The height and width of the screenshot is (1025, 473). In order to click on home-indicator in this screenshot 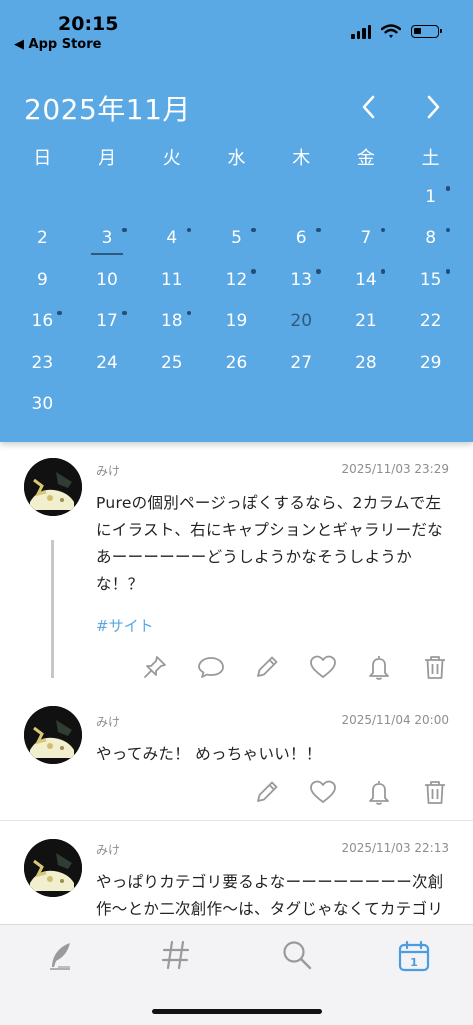, I will do `click(237, 1011)`.